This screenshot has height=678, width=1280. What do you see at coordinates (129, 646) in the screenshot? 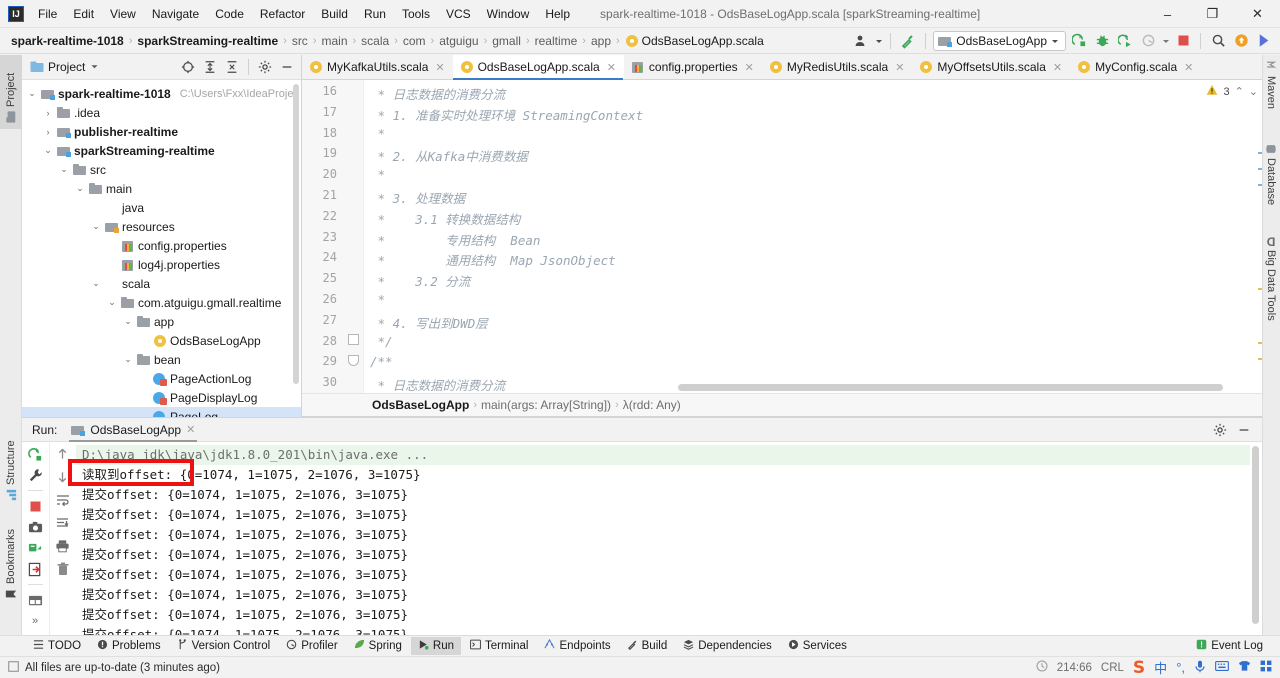
I see `bottom-item-problems: Problems` at bounding box center [129, 646].